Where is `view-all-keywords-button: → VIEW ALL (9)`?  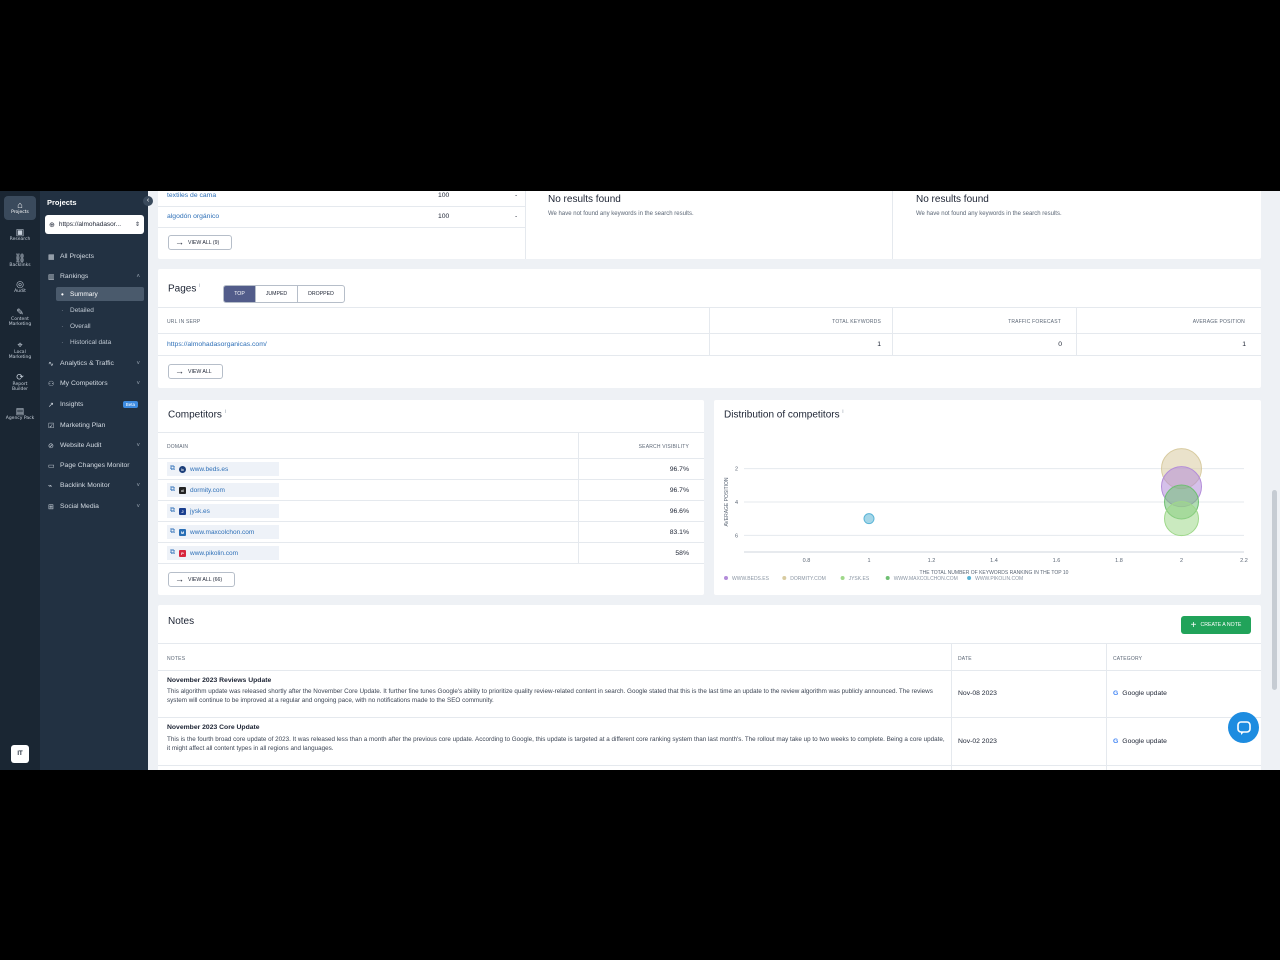
view-all-keywords-button: → VIEW ALL (9) is located at coordinates (200, 242).